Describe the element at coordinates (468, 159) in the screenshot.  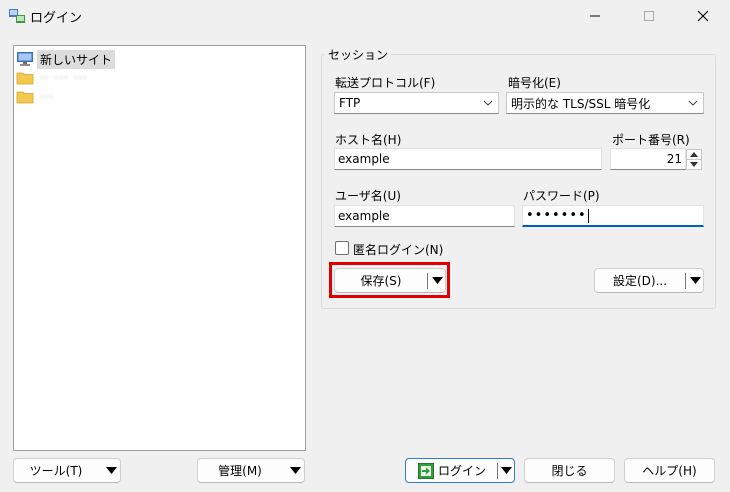
I see `host-input: example` at that location.